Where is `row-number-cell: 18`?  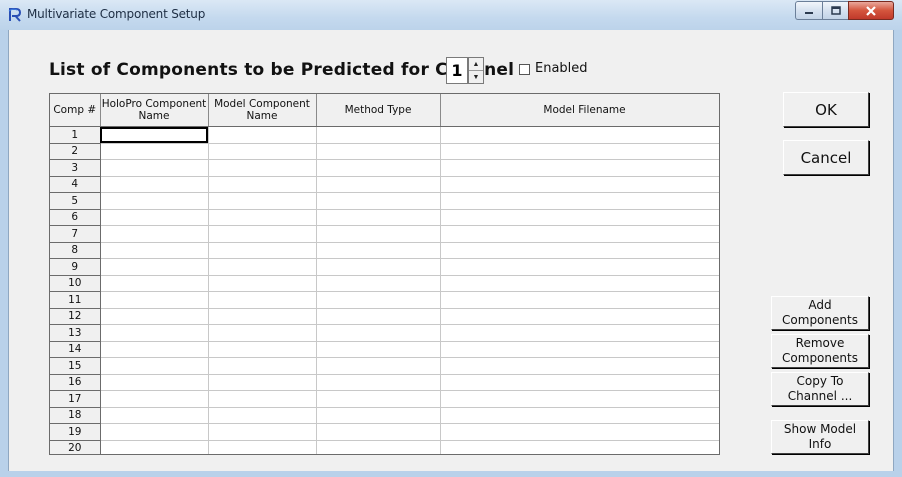
row-number-cell: 18 is located at coordinates (75, 415).